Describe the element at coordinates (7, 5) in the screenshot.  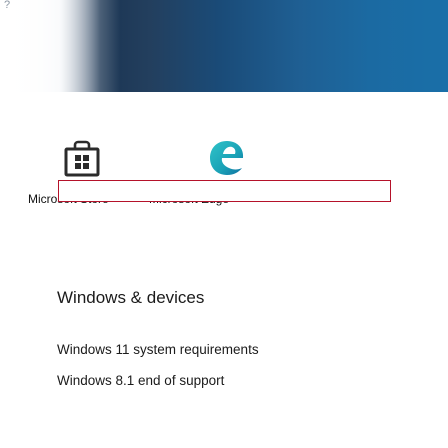
I see `banner-corner-glyph: ?` at that location.